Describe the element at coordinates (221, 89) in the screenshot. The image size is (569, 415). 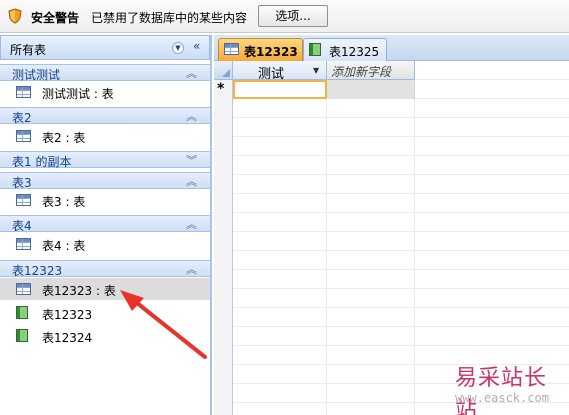
I see `new-record-marker: *` at that location.